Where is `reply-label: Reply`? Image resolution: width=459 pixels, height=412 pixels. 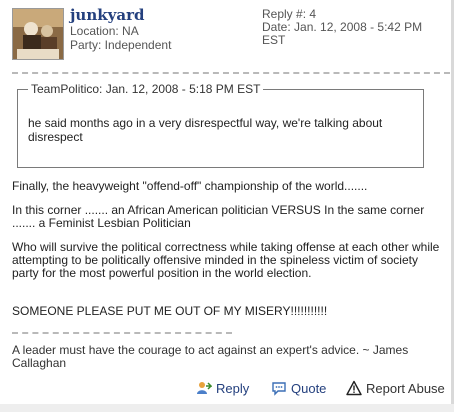 reply-label: Reply is located at coordinates (233, 388).